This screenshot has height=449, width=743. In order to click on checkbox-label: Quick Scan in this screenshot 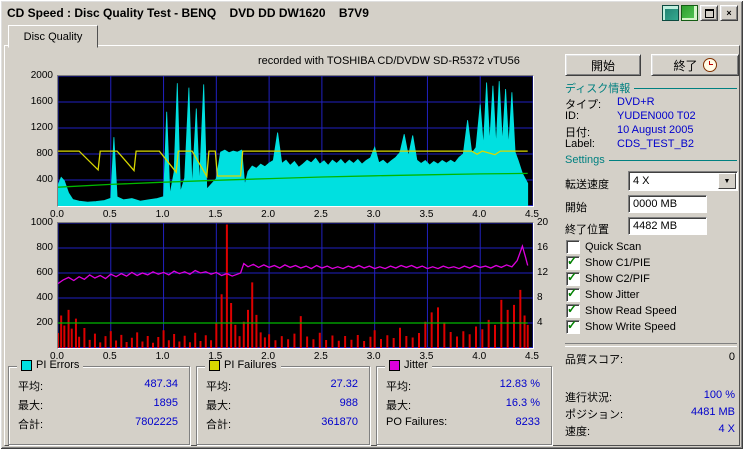, I will do `click(613, 247)`.